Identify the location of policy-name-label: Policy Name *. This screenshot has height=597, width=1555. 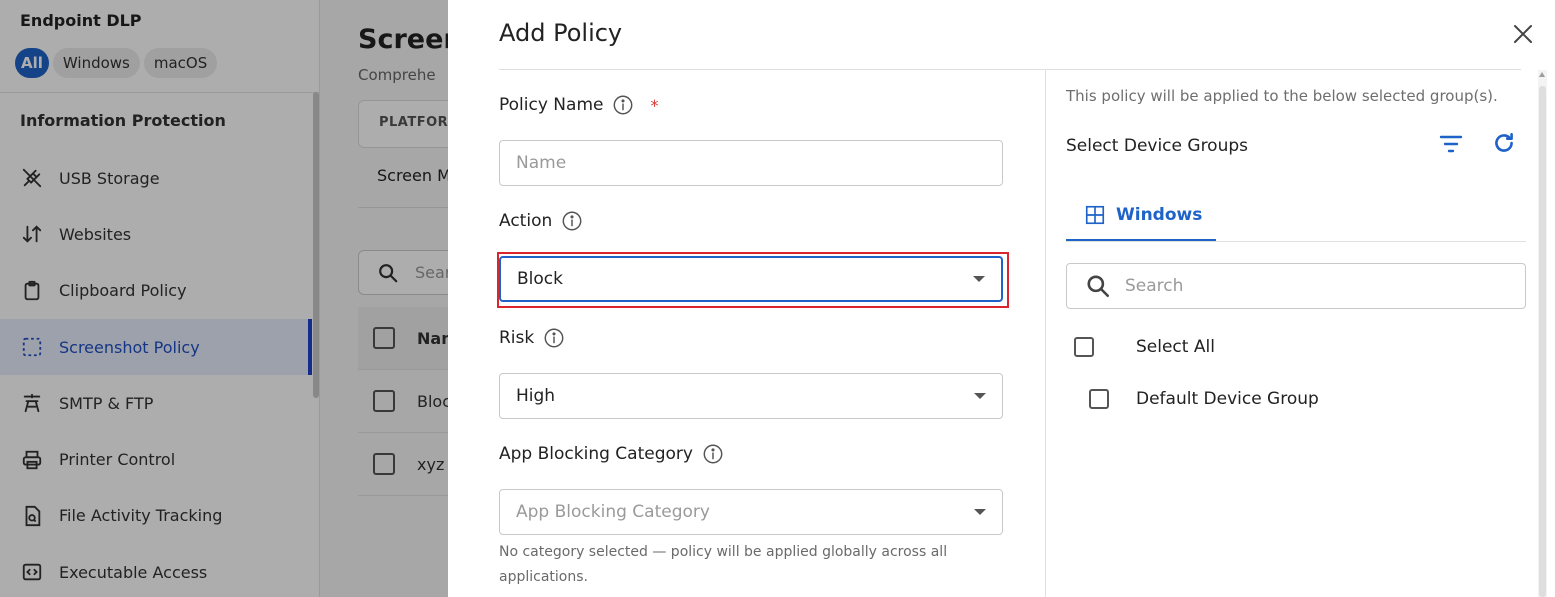
(578, 105).